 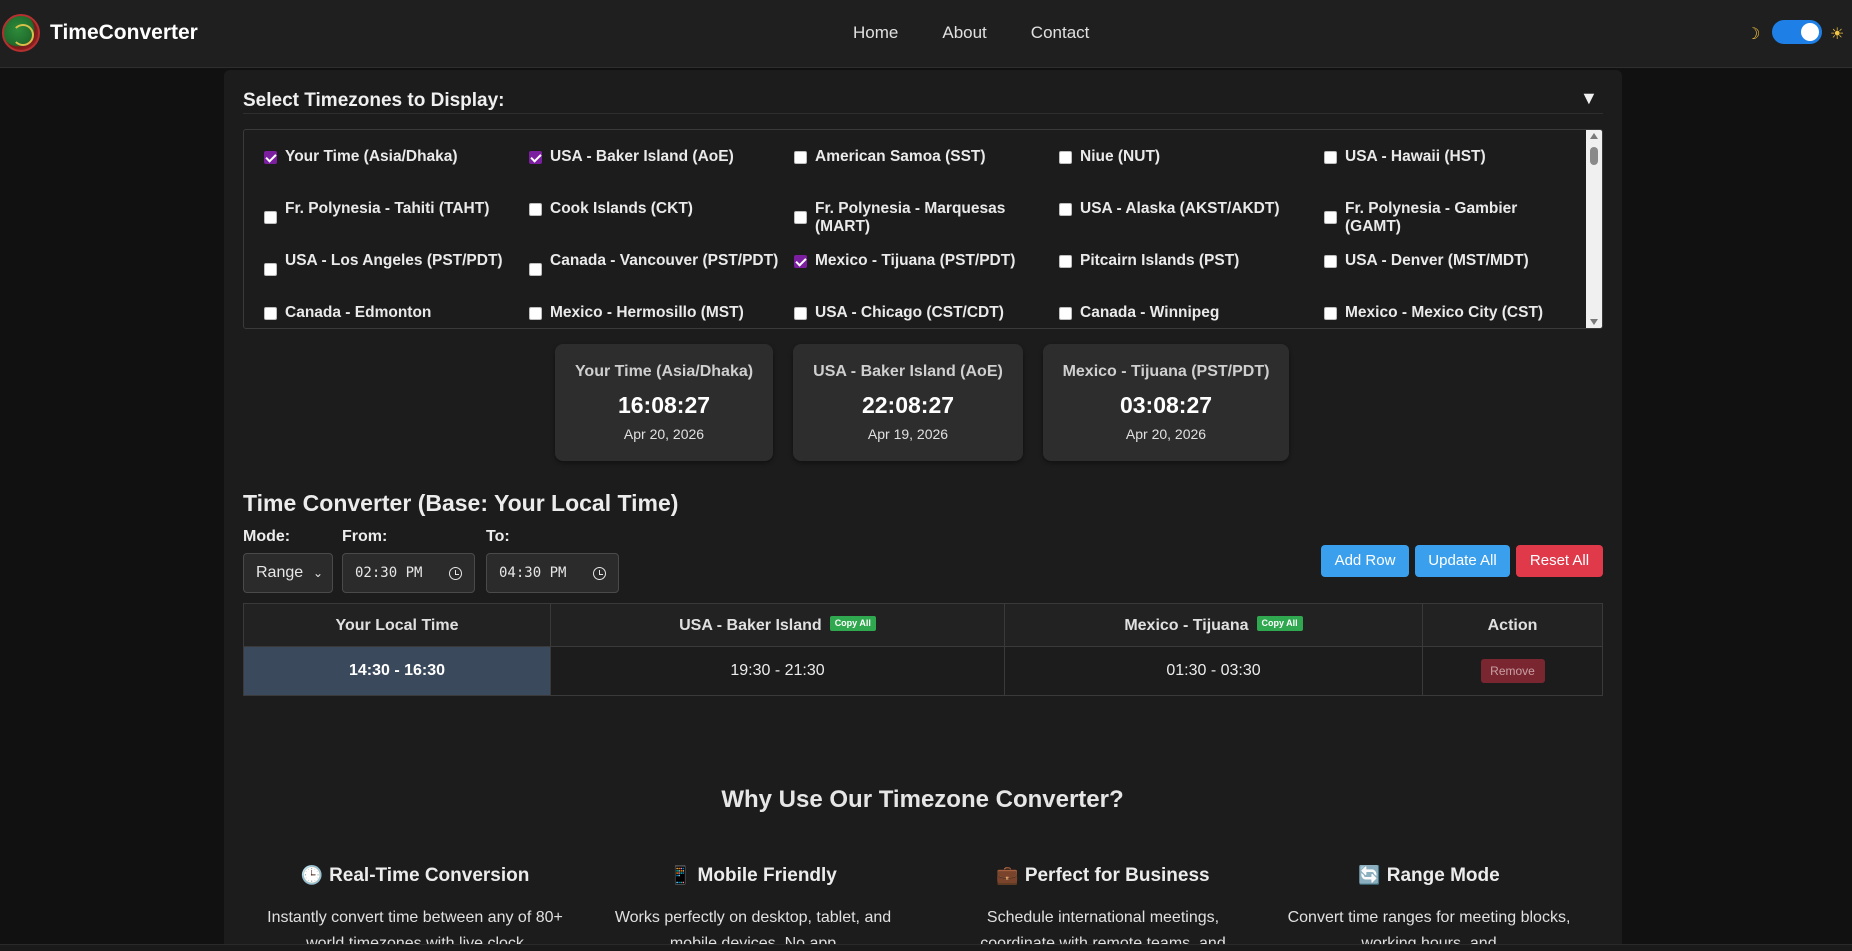 What do you see at coordinates (317, 573) in the screenshot?
I see `chevron-down-icon: ⌄` at bounding box center [317, 573].